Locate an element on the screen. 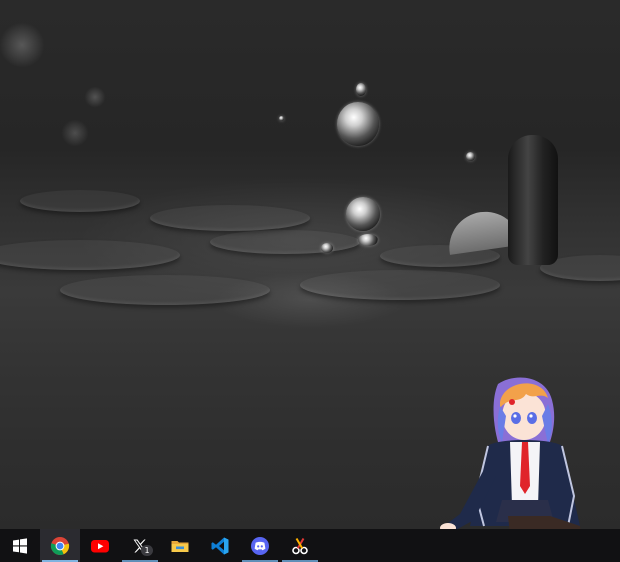  windows-logo-icon is located at coordinates (20, 545).